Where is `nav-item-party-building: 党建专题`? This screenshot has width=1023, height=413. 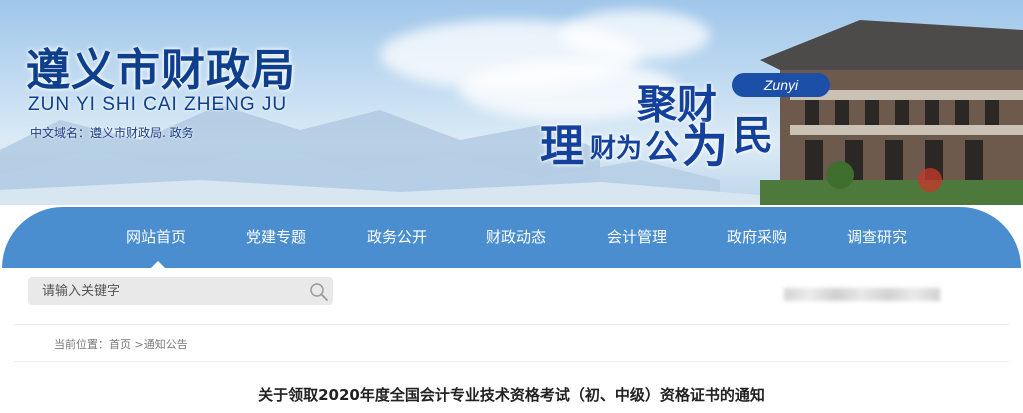 nav-item-party-building: 党建专题 is located at coordinates (276, 237).